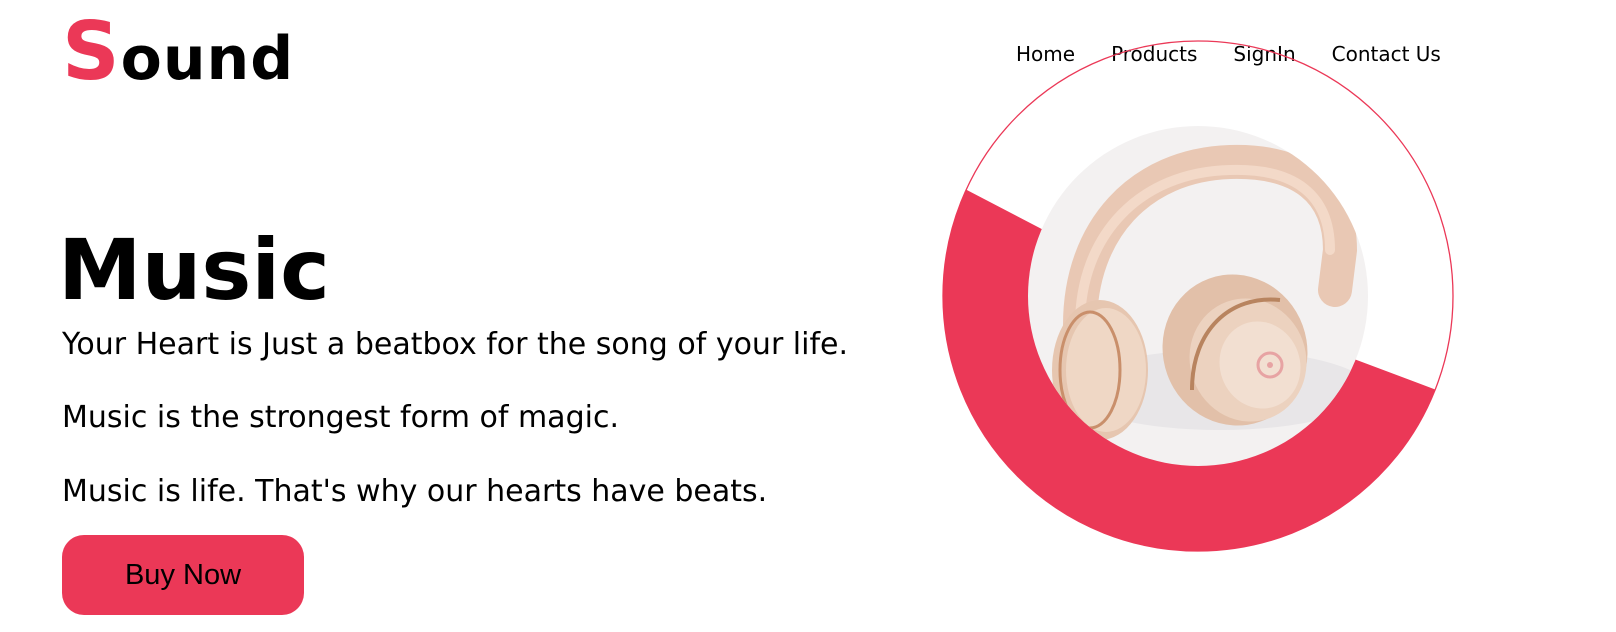 This screenshot has width=1616, height=632. What do you see at coordinates (194, 270) in the screenshot?
I see `hero-title: Music` at bounding box center [194, 270].